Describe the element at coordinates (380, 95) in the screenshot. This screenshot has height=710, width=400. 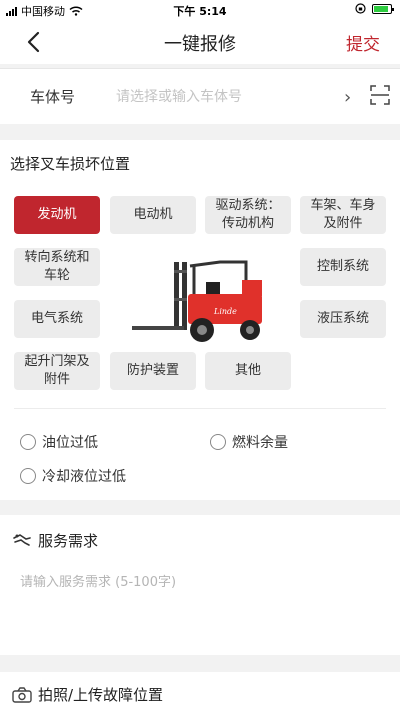
I see `scan-icon` at that location.